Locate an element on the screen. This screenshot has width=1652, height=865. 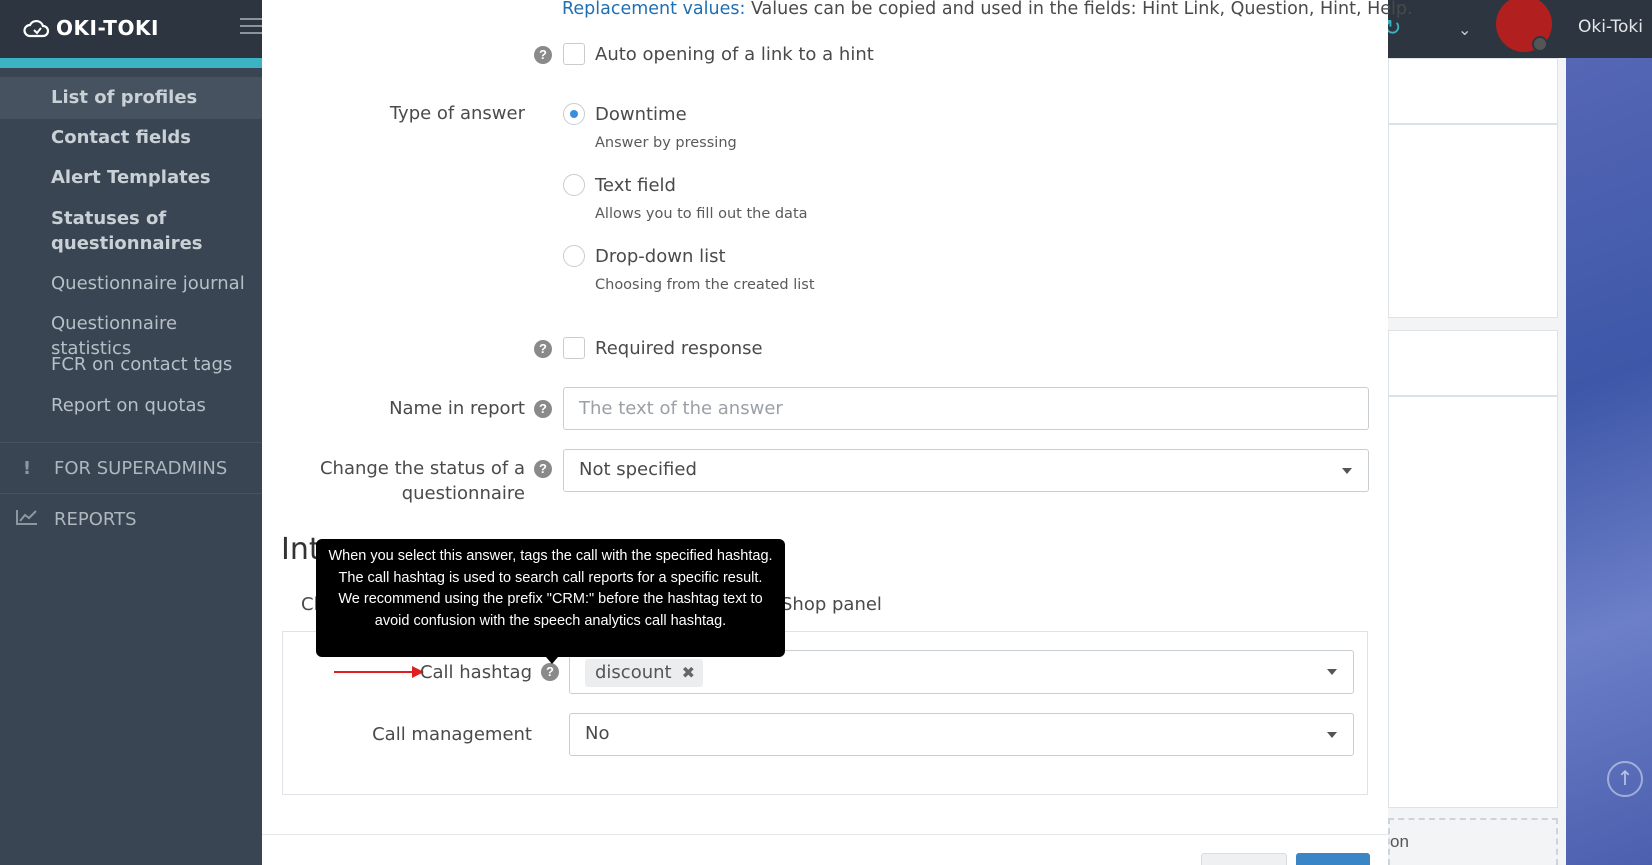
modal-footer-divider is located at coordinates (825, 834).